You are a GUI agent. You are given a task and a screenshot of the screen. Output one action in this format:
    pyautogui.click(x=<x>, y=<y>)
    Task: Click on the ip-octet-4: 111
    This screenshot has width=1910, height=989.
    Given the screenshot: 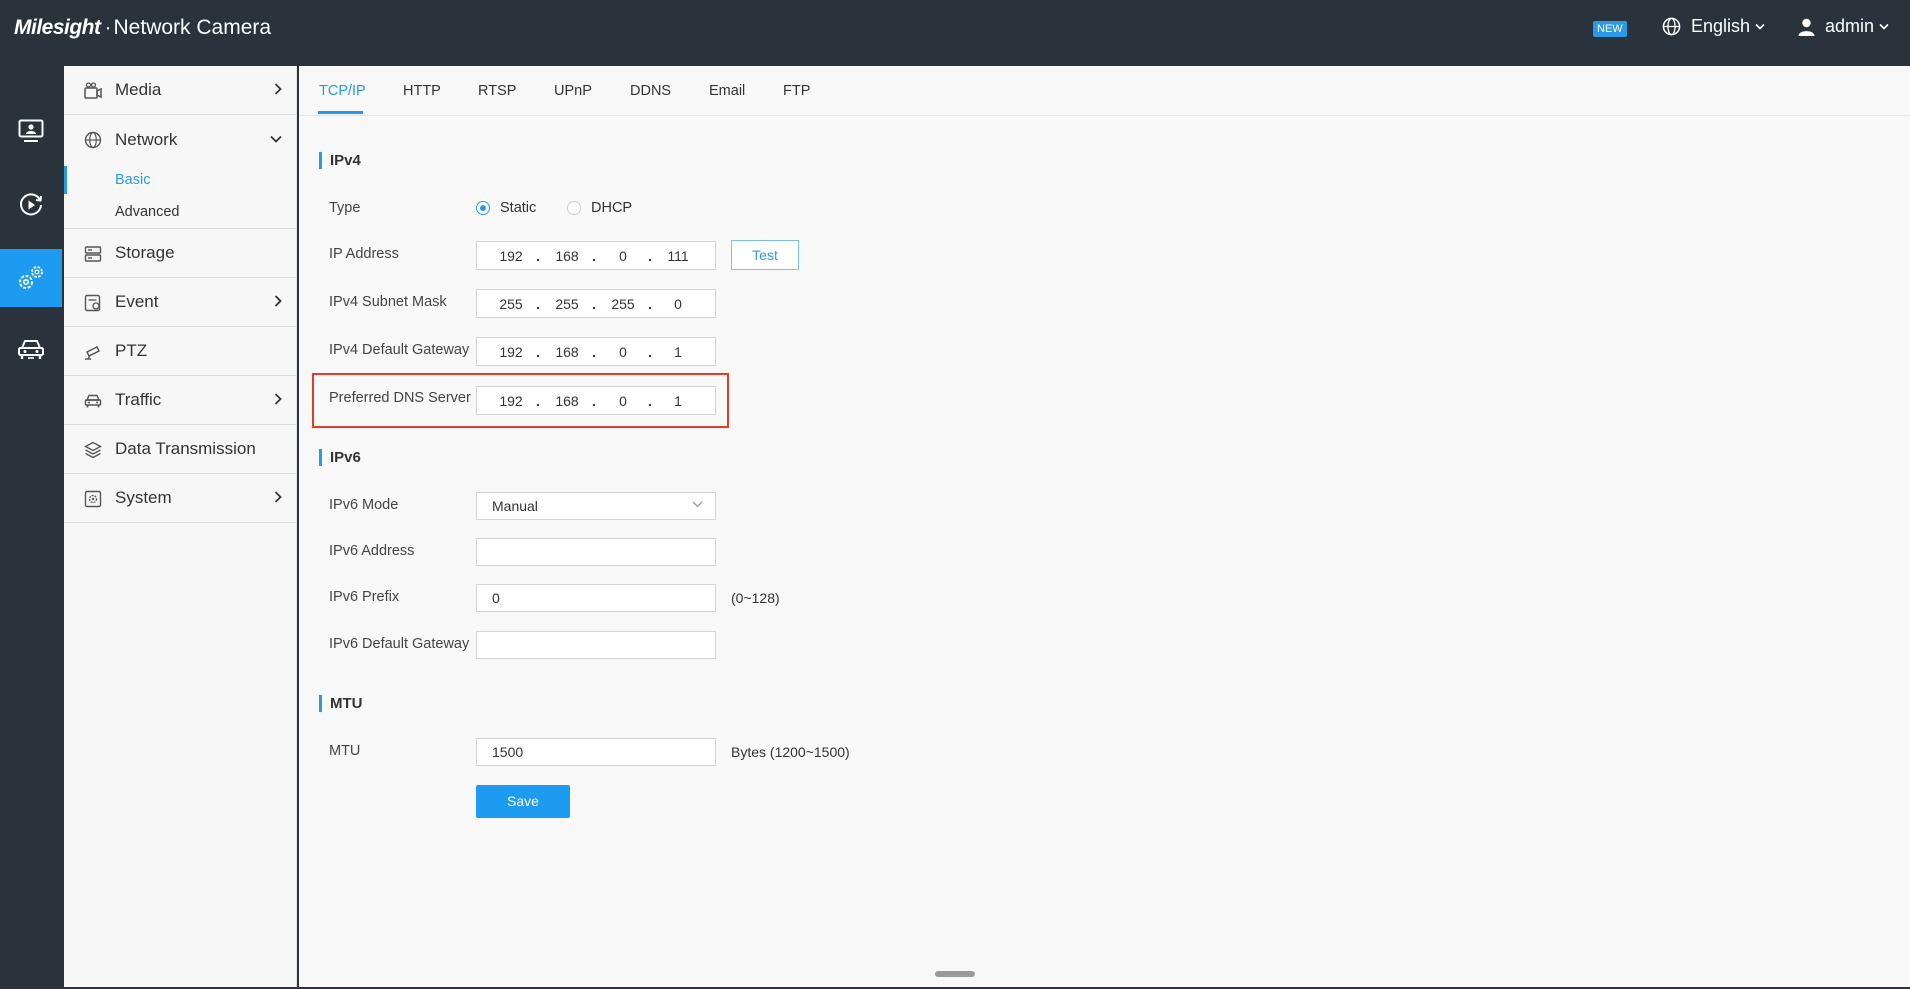 What is the action you would take?
    pyautogui.click(x=678, y=256)
    